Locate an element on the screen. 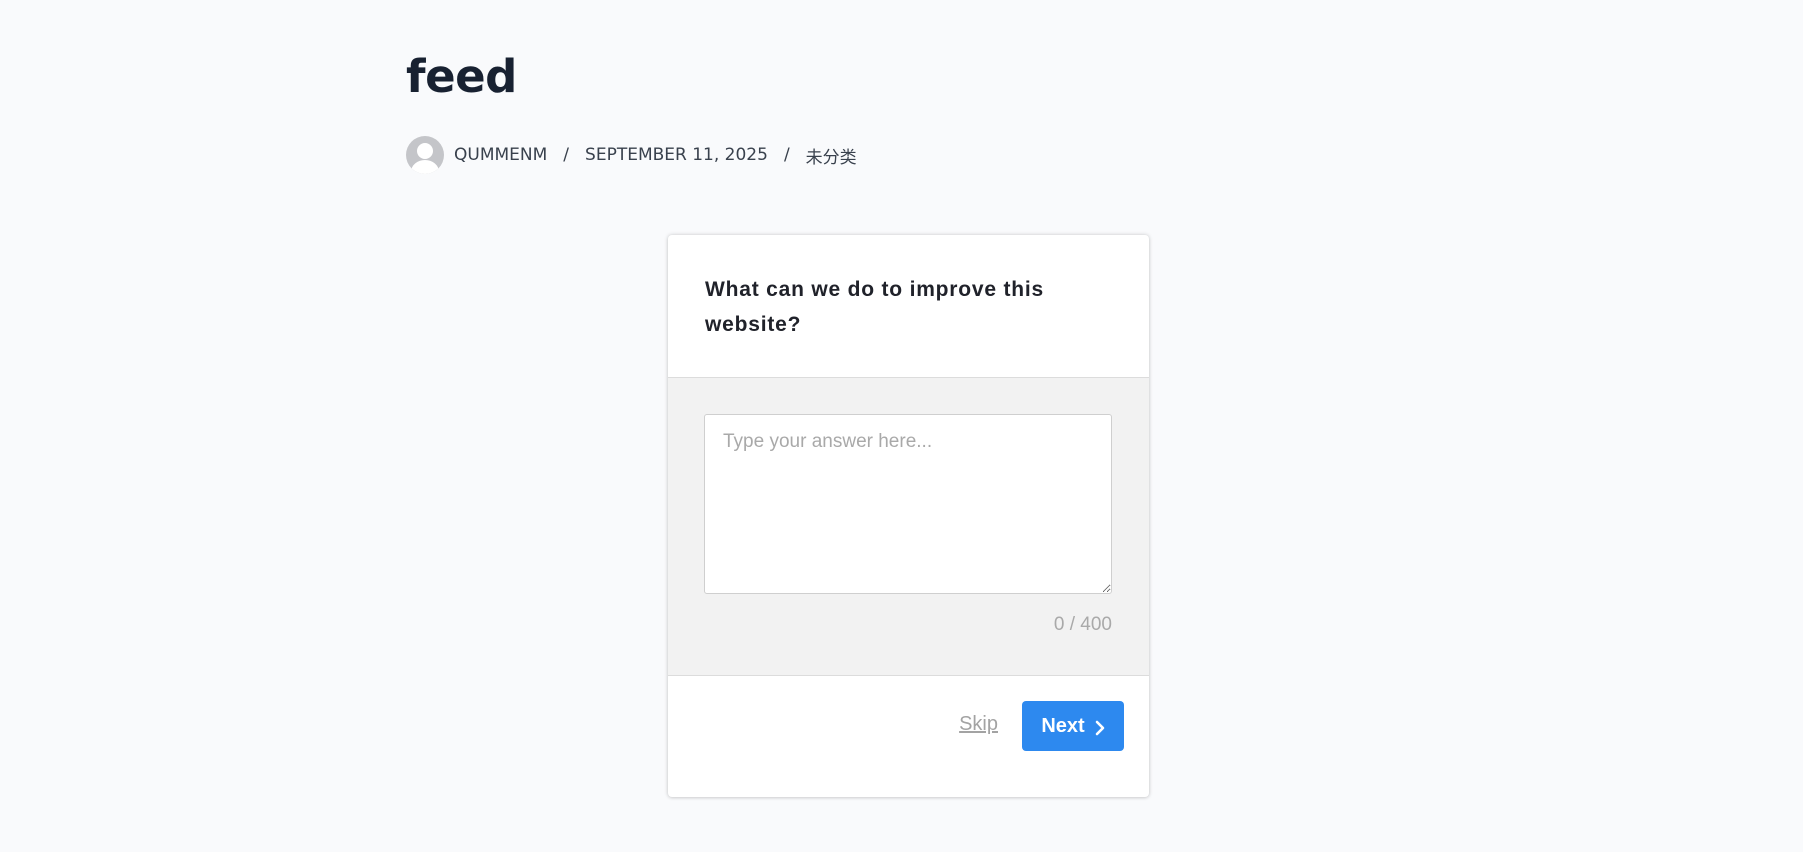 The image size is (1803, 852). post-meta: QUMMENM / SEPTEMBER 11, 2025 / 未分类 is located at coordinates (631, 155).